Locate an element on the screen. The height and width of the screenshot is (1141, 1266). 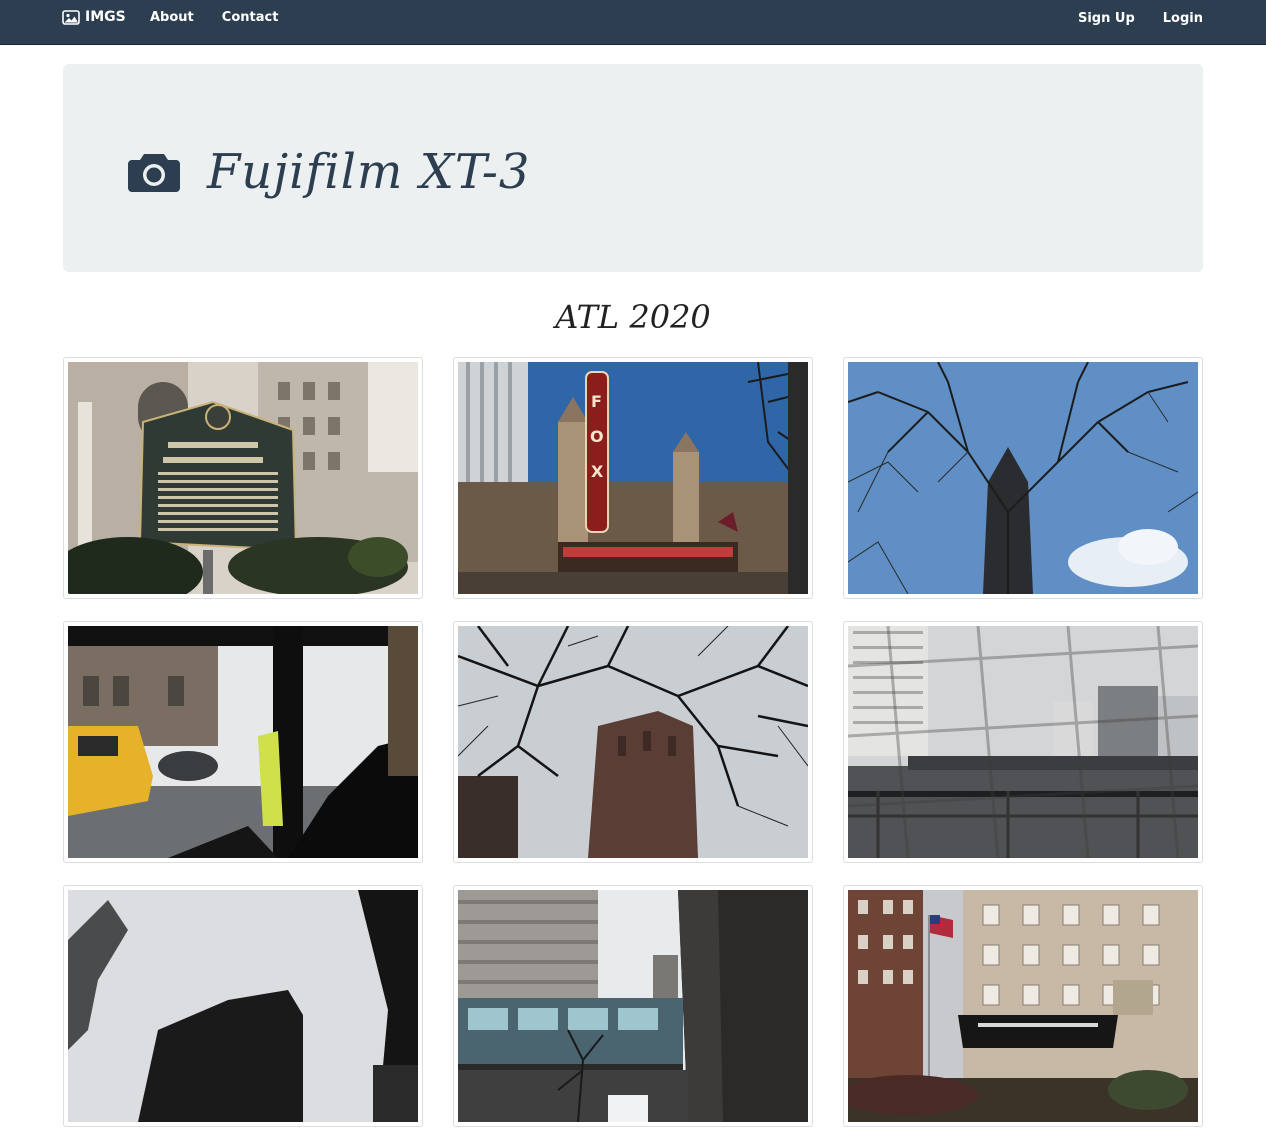
album-title: ATL 2020 is located at coordinates (633, 317).